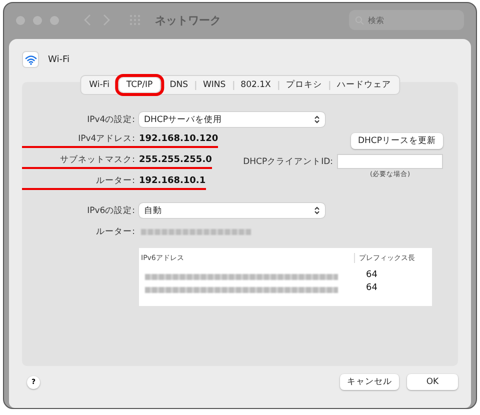 The image size is (480, 415). What do you see at coordinates (178, 85) in the screenshot?
I see `tab: DNS` at bounding box center [178, 85].